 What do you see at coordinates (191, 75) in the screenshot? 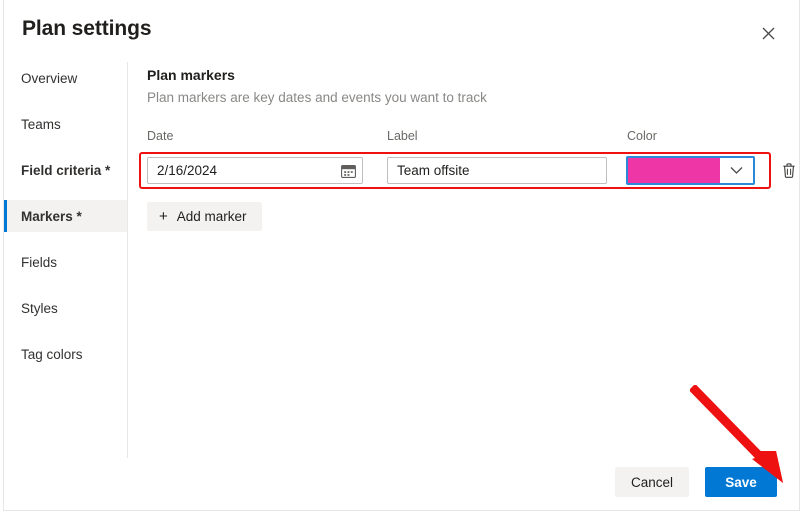
I see `section-title: Plan markers` at bounding box center [191, 75].